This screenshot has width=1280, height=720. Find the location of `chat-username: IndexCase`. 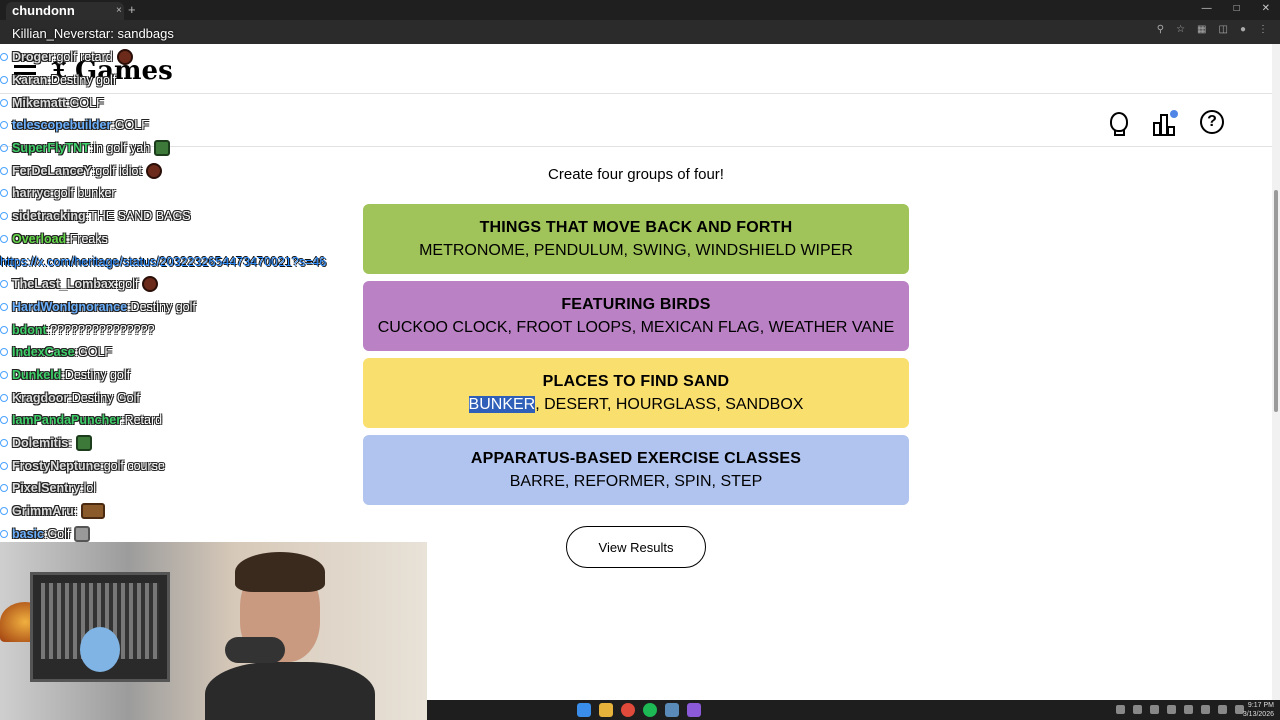

chat-username: IndexCase is located at coordinates (43, 352).